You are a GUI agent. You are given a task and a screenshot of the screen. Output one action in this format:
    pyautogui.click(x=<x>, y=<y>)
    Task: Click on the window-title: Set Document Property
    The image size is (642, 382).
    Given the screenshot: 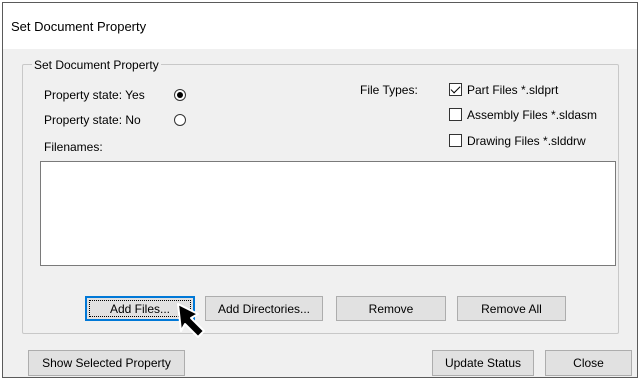 What is the action you would take?
    pyautogui.click(x=79, y=26)
    